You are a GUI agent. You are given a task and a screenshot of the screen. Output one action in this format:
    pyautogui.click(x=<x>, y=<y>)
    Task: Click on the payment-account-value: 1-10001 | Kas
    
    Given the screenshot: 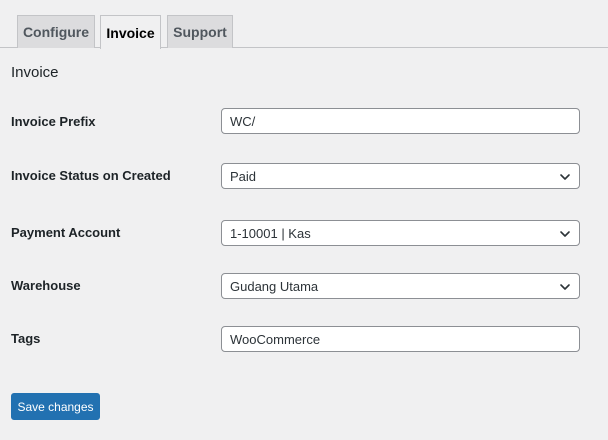 What is the action you would take?
    pyautogui.click(x=270, y=233)
    